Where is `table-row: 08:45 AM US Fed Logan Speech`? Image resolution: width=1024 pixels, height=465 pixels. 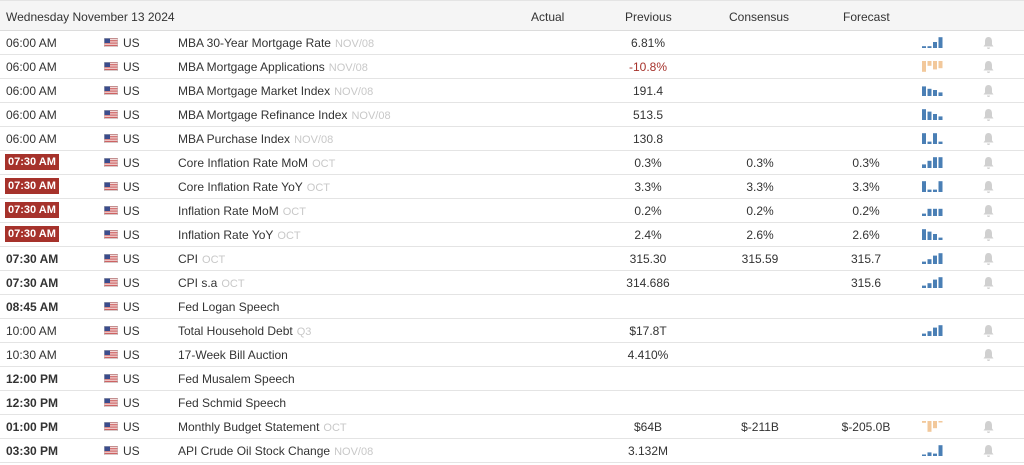 table-row: 08:45 AM US Fed Logan Speech is located at coordinates (512, 307).